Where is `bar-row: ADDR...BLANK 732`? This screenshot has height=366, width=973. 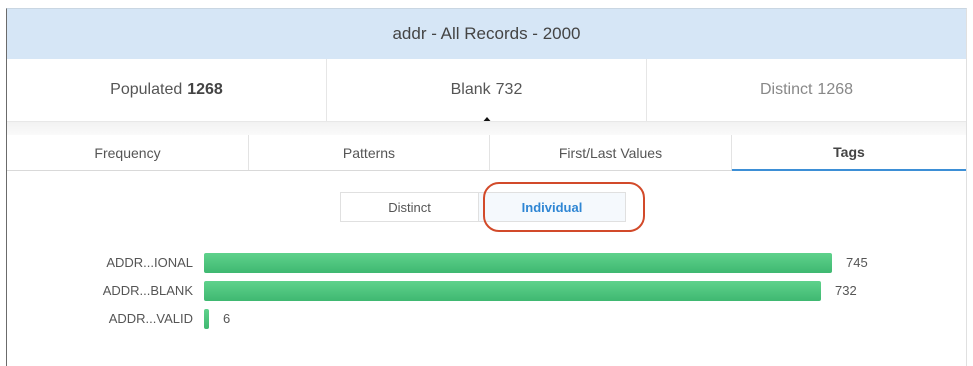
bar-row: ADDR...BLANK 732 is located at coordinates (486, 291).